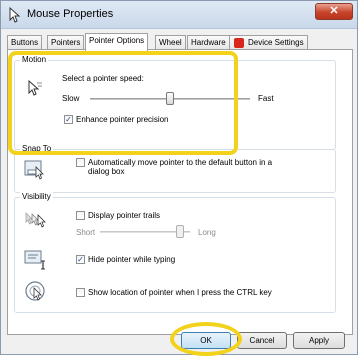 The height and width of the screenshot is (356, 358). What do you see at coordinates (175, 171) in the screenshot?
I see `snap-to-group` at bounding box center [175, 171].